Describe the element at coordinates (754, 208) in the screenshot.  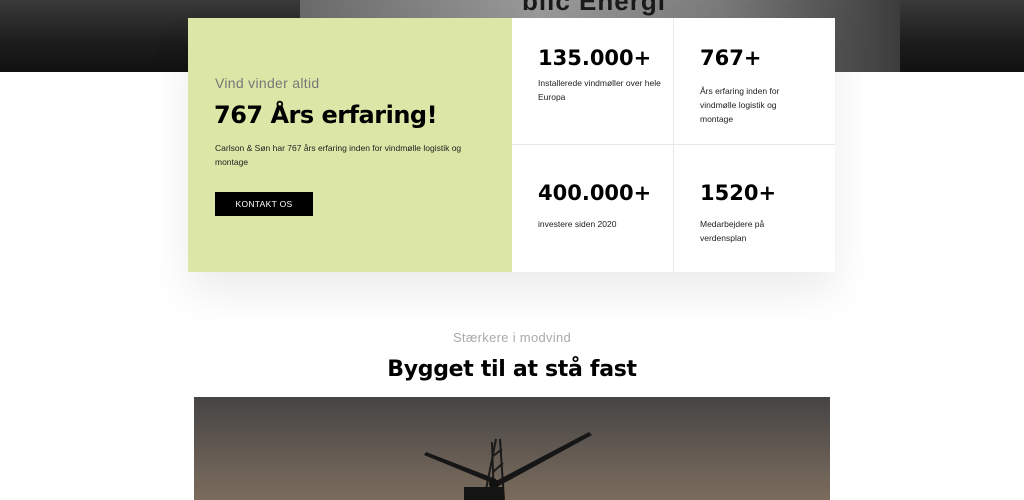
I see `stat-employees: 1520+ Medarbejdere på verdensplan` at that location.